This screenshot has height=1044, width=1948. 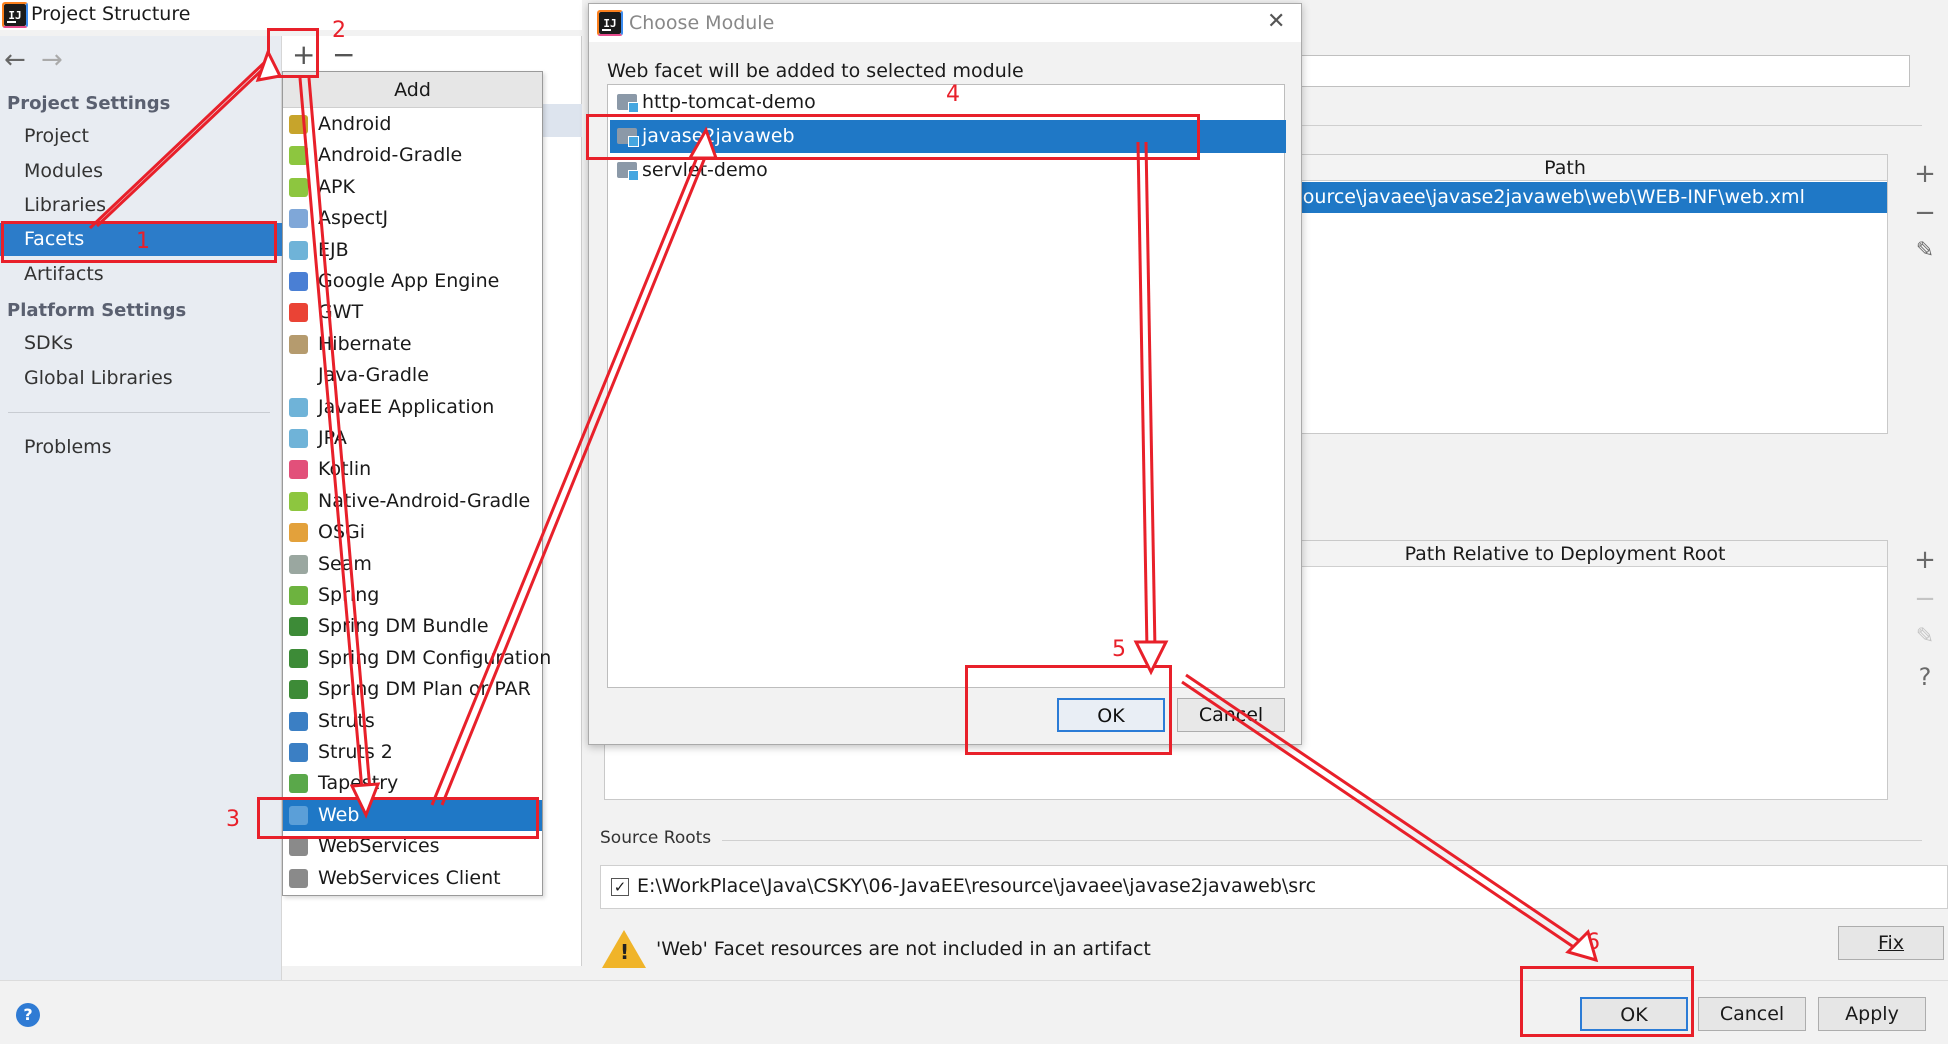 What do you see at coordinates (15, 60) in the screenshot?
I see `back-arrow-icon: ←` at bounding box center [15, 60].